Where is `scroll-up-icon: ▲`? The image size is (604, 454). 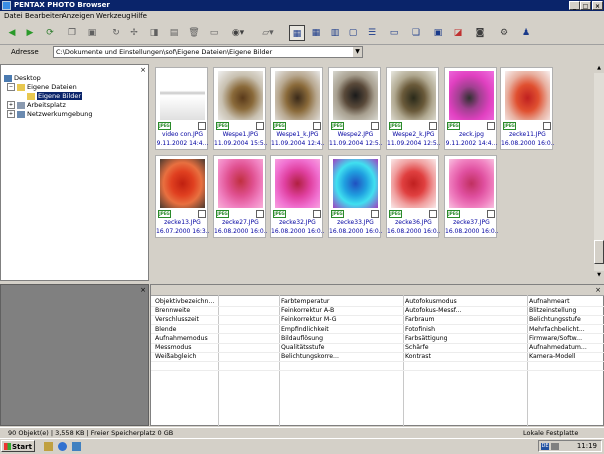 scroll-up-icon: ▲ is located at coordinates (599, 68).